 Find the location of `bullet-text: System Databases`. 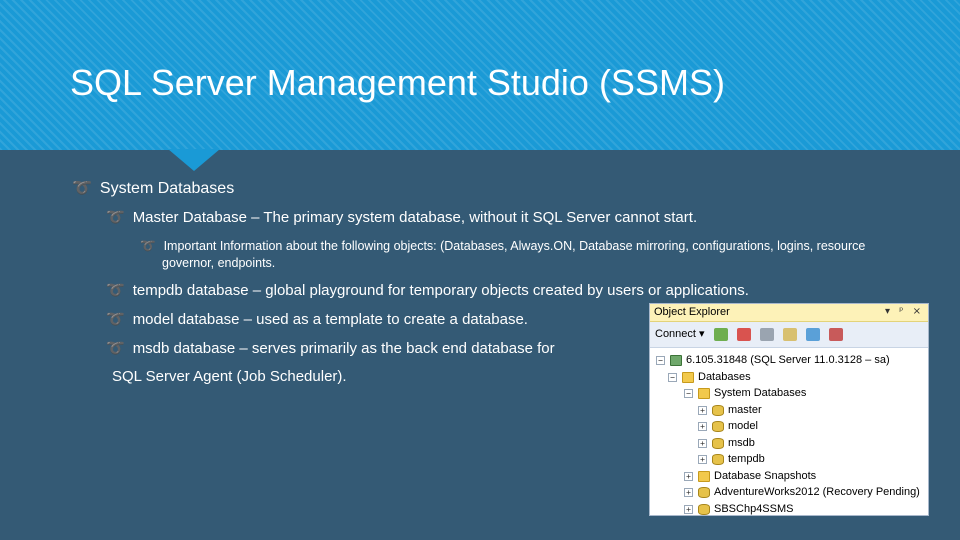

bullet-text: System Databases is located at coordinates (167, 188).